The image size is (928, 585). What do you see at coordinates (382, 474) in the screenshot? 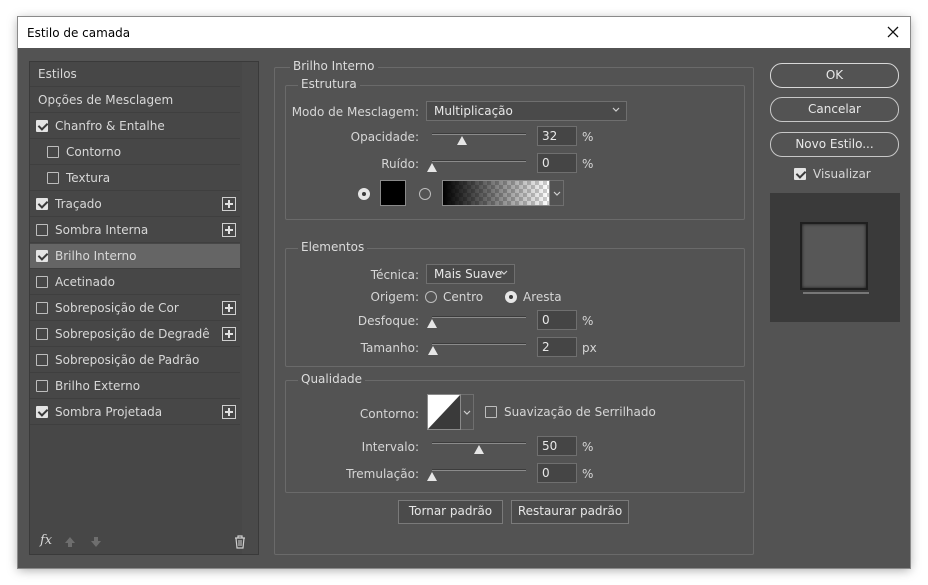
I see `jitter-label: Tremulação:` at bounding box center [382, 474].